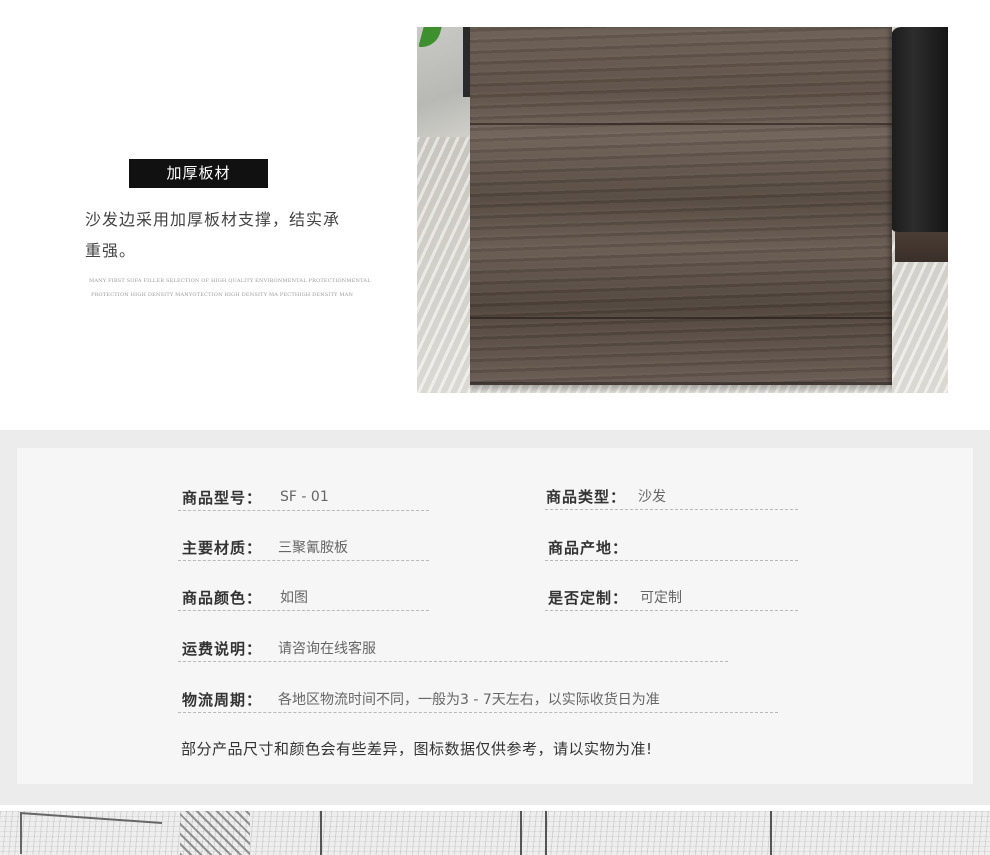 The height and width of the screenshot is (855, 990). I want to click on spec-label: 商品产地：, so click(588, 547).